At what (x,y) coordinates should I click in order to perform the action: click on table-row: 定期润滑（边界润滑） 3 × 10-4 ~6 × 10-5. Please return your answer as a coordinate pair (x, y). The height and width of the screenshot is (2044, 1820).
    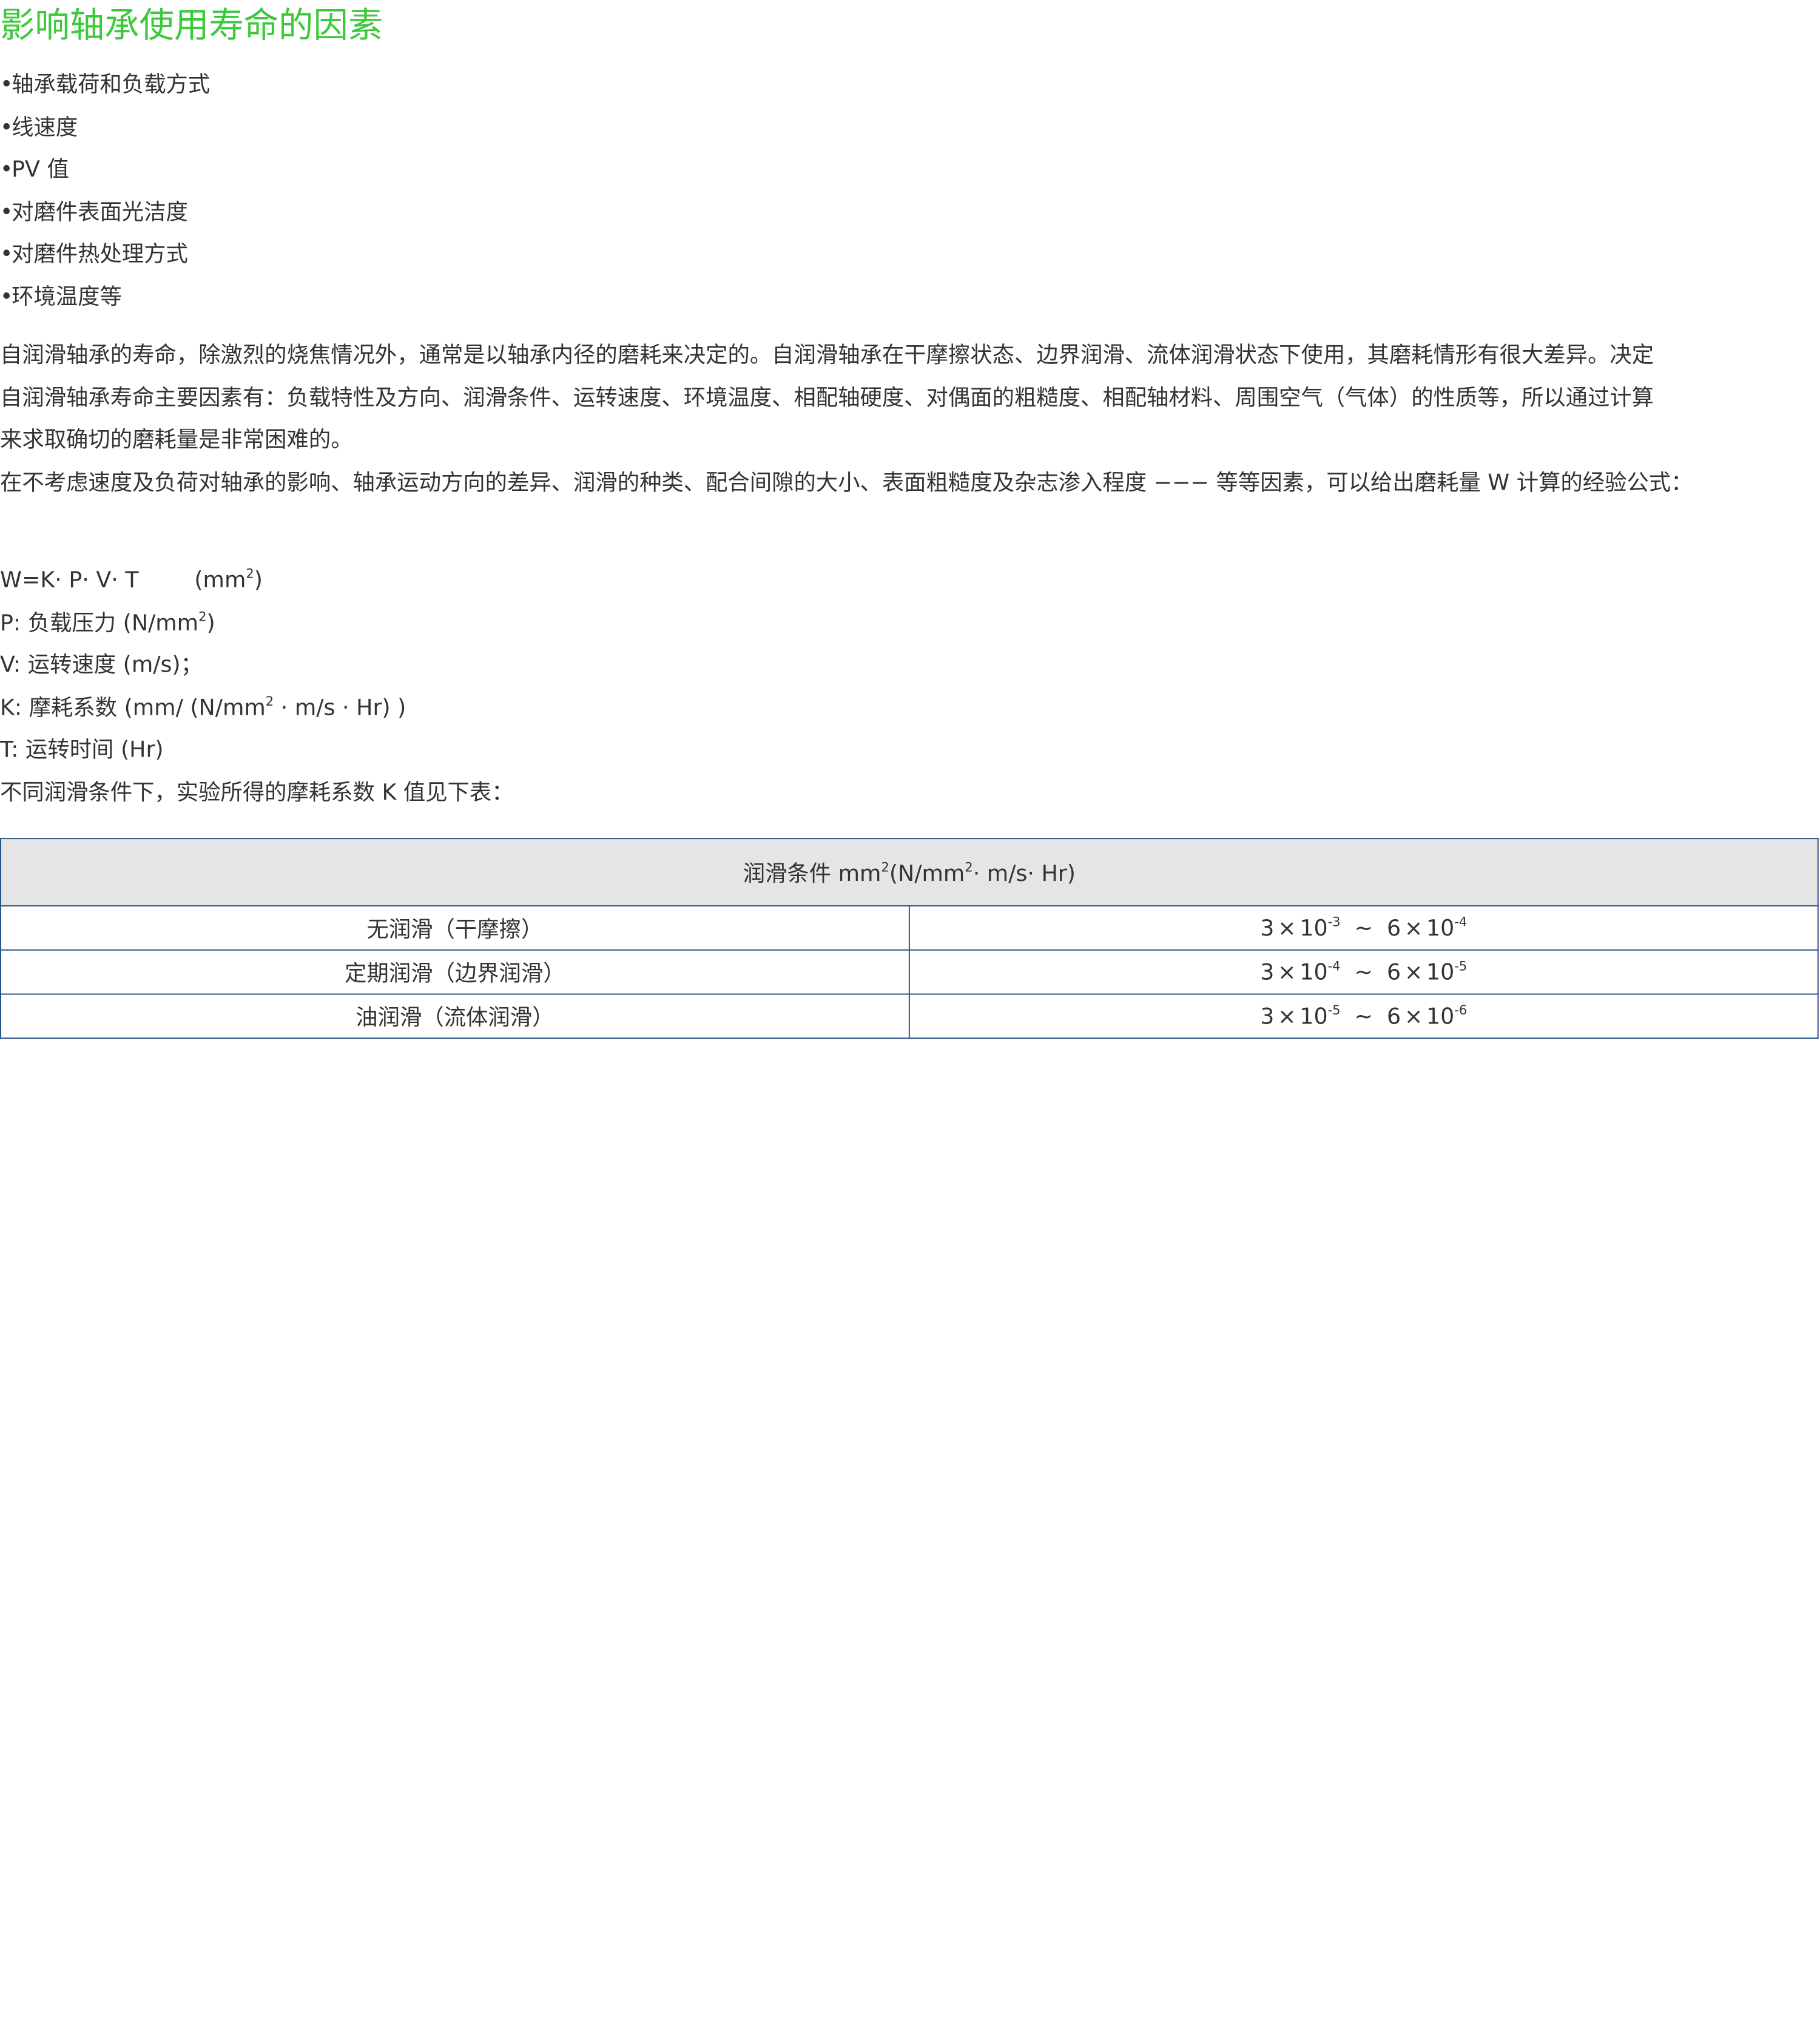
    Looking at the image, I should click on (909, 972).